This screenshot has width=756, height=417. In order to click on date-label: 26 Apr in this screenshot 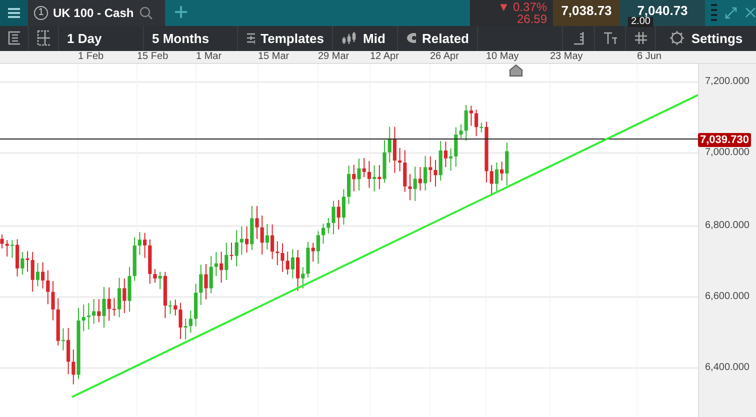, I will do `click(444, 57)`.